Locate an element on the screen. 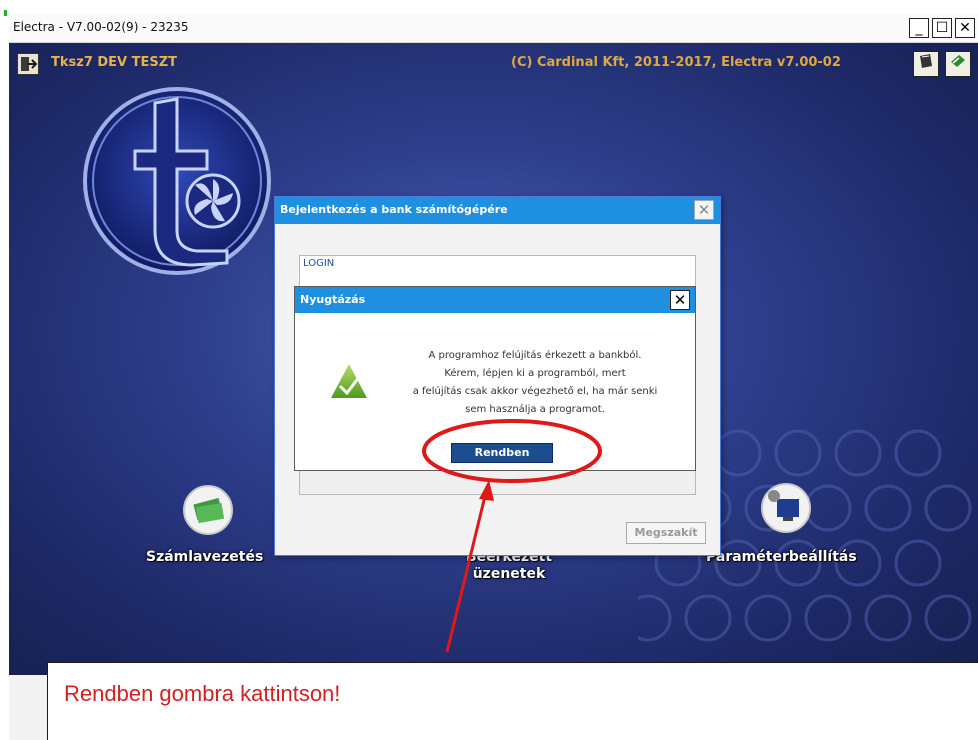  help-book-icon is located at coordinates (958, 64).